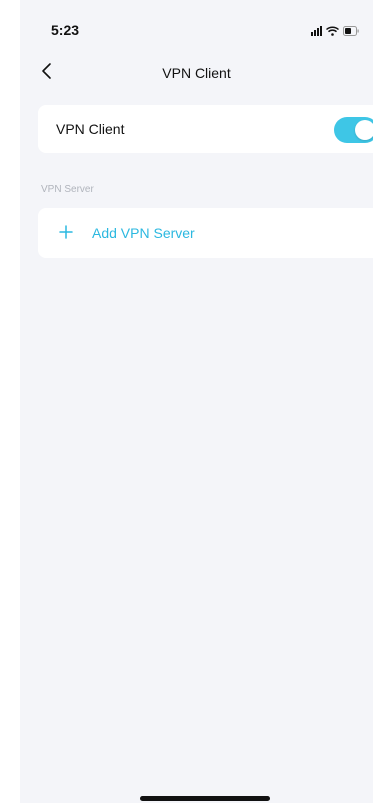 This screenshot has width=373, height=803. What do you see at coordinates (90, 129) in the screenshot?
I see `vpn-client-label: VPN Client` at bounding box center [90, 129].